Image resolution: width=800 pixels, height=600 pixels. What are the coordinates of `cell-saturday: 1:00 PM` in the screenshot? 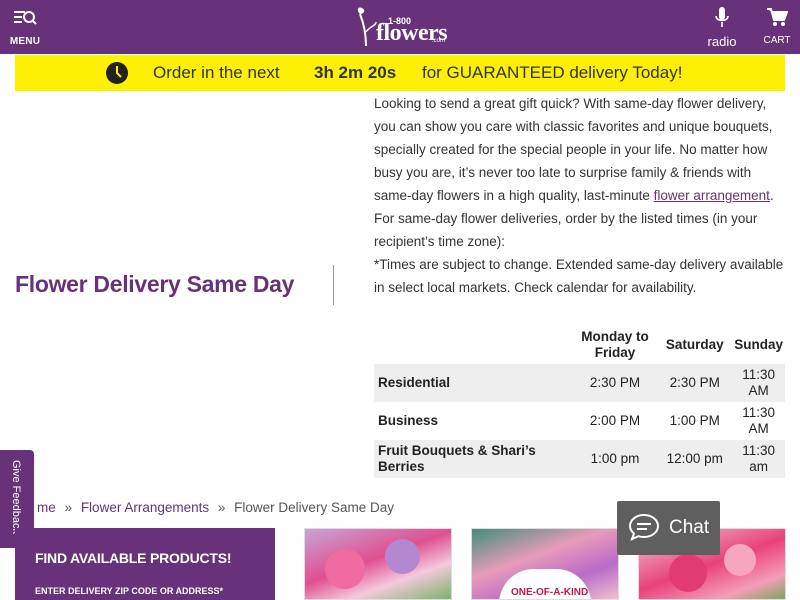 It's located at (694, 420).